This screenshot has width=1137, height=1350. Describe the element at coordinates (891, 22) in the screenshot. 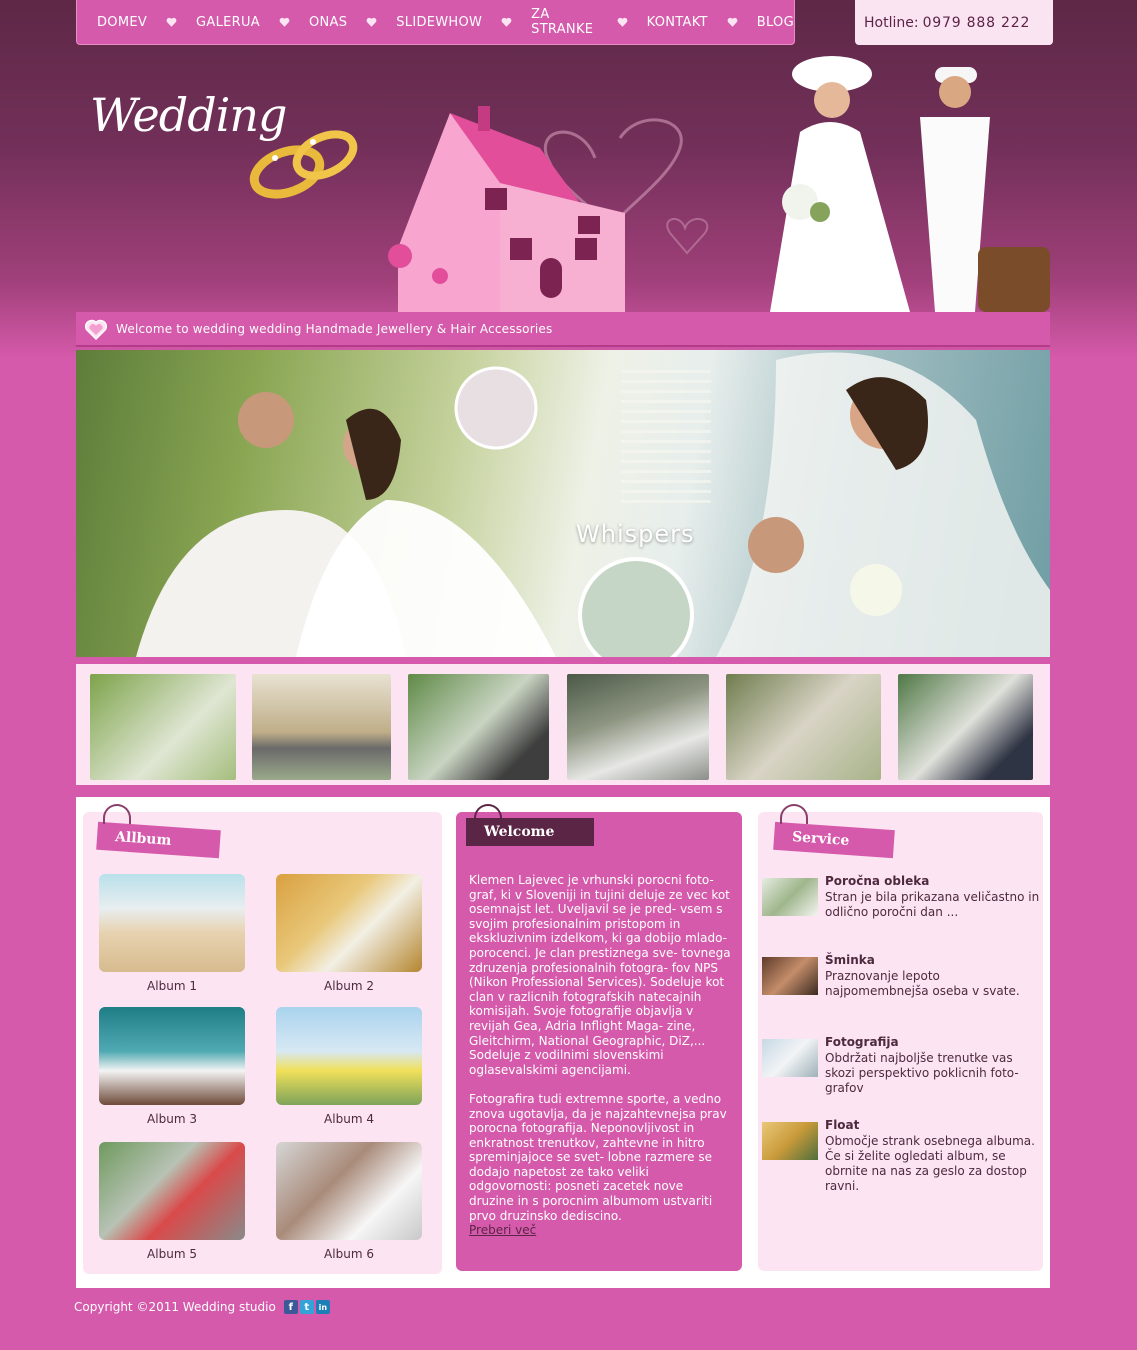

I see `hotline-label: Hotline:` at that location.